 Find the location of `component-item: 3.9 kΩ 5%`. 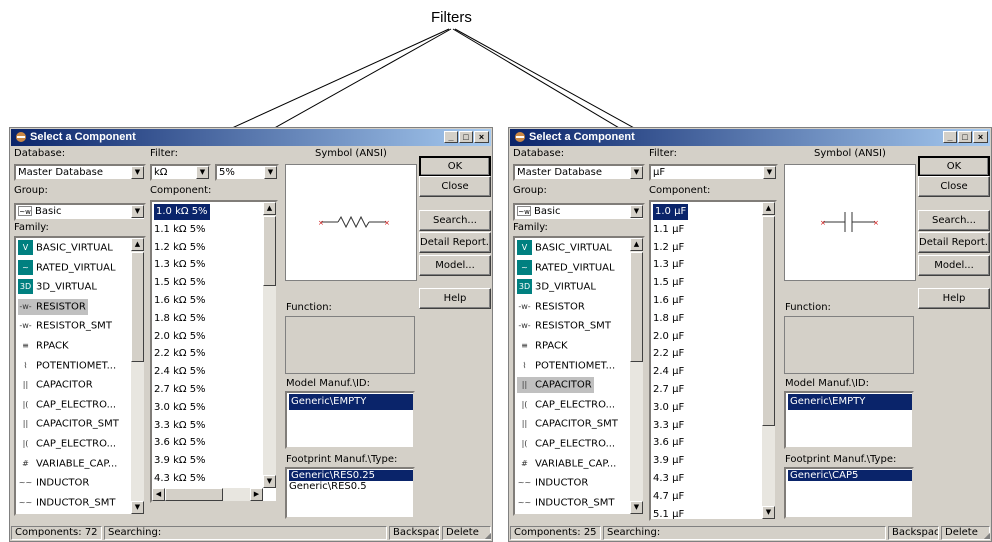

component-item: 3.9 kΩ 5% is located at coordinates (180, 461).